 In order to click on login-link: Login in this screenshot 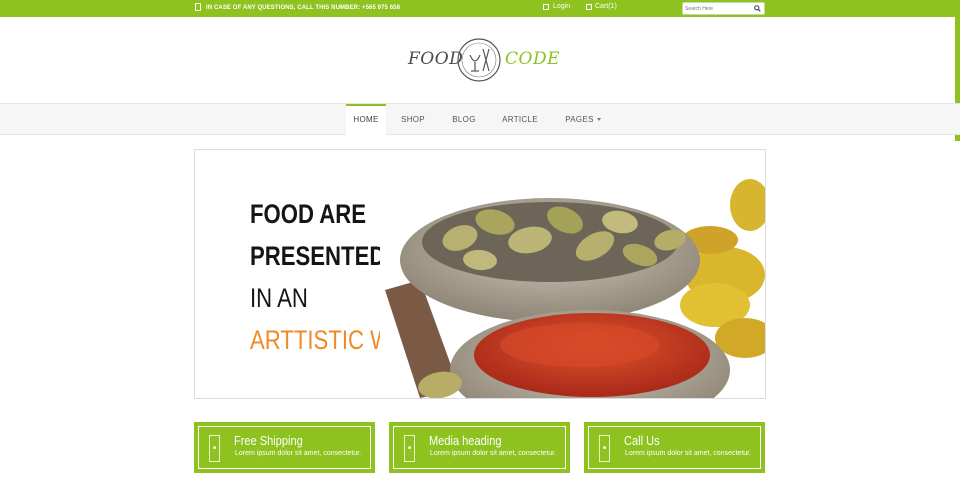, I will do `click(556, 6)`.